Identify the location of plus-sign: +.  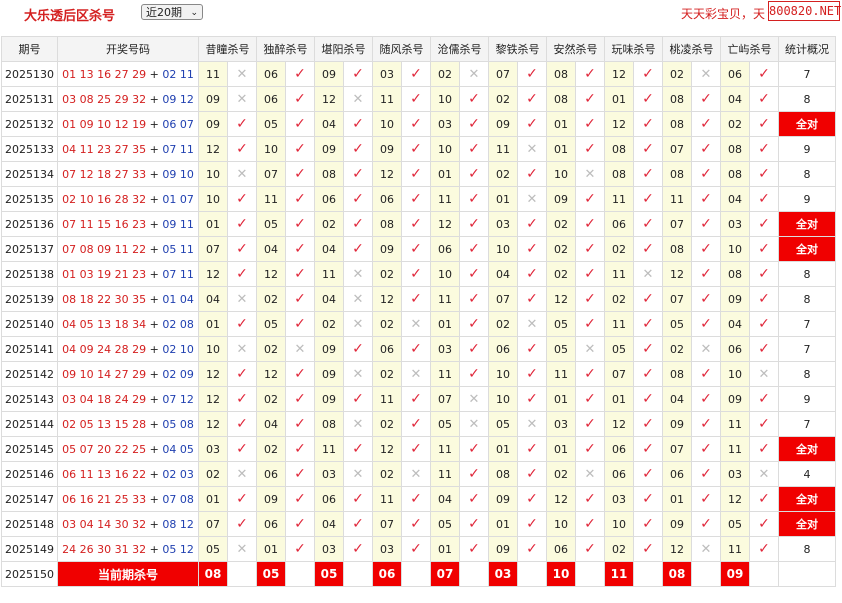
(154, 324).